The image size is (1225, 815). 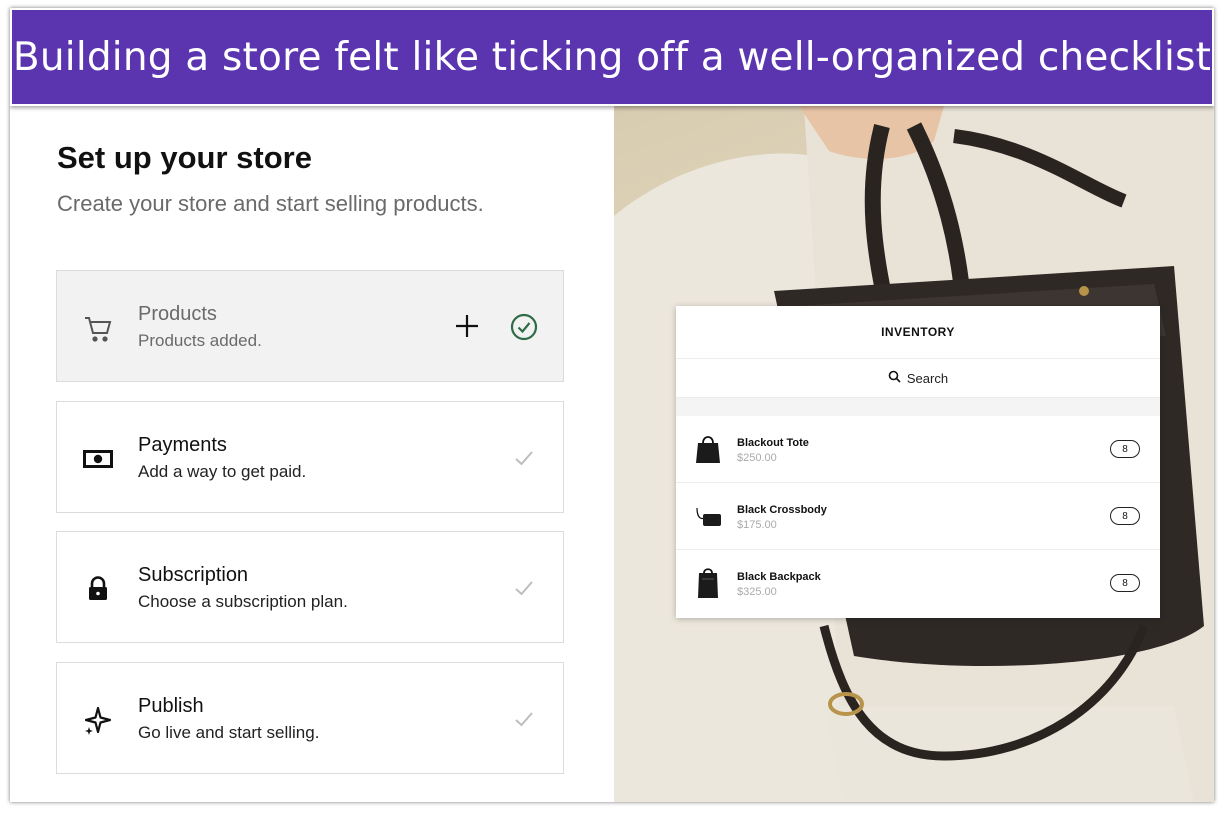 What do you see at coordinates (918, 332) in the screenshot?
I see `inventory-header: INVENTORY` at bounding box center [918, 332].